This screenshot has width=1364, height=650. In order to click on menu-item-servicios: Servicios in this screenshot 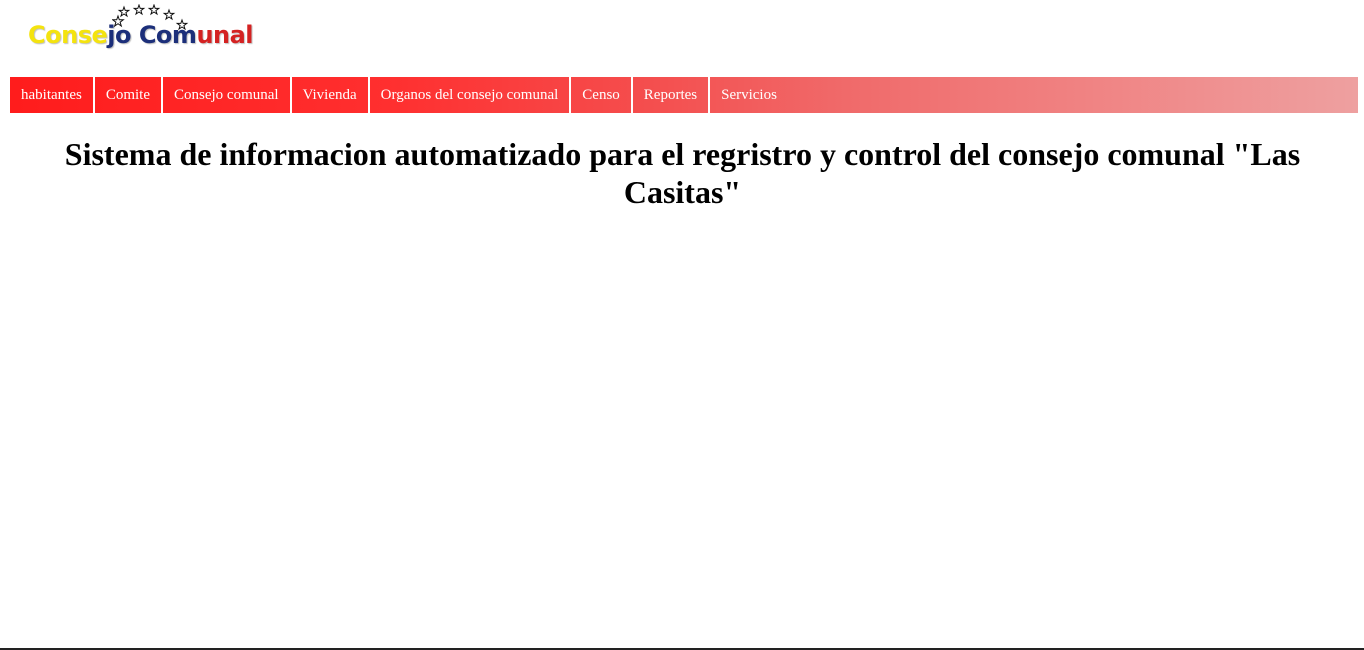, I will do `click(749, 95)`.